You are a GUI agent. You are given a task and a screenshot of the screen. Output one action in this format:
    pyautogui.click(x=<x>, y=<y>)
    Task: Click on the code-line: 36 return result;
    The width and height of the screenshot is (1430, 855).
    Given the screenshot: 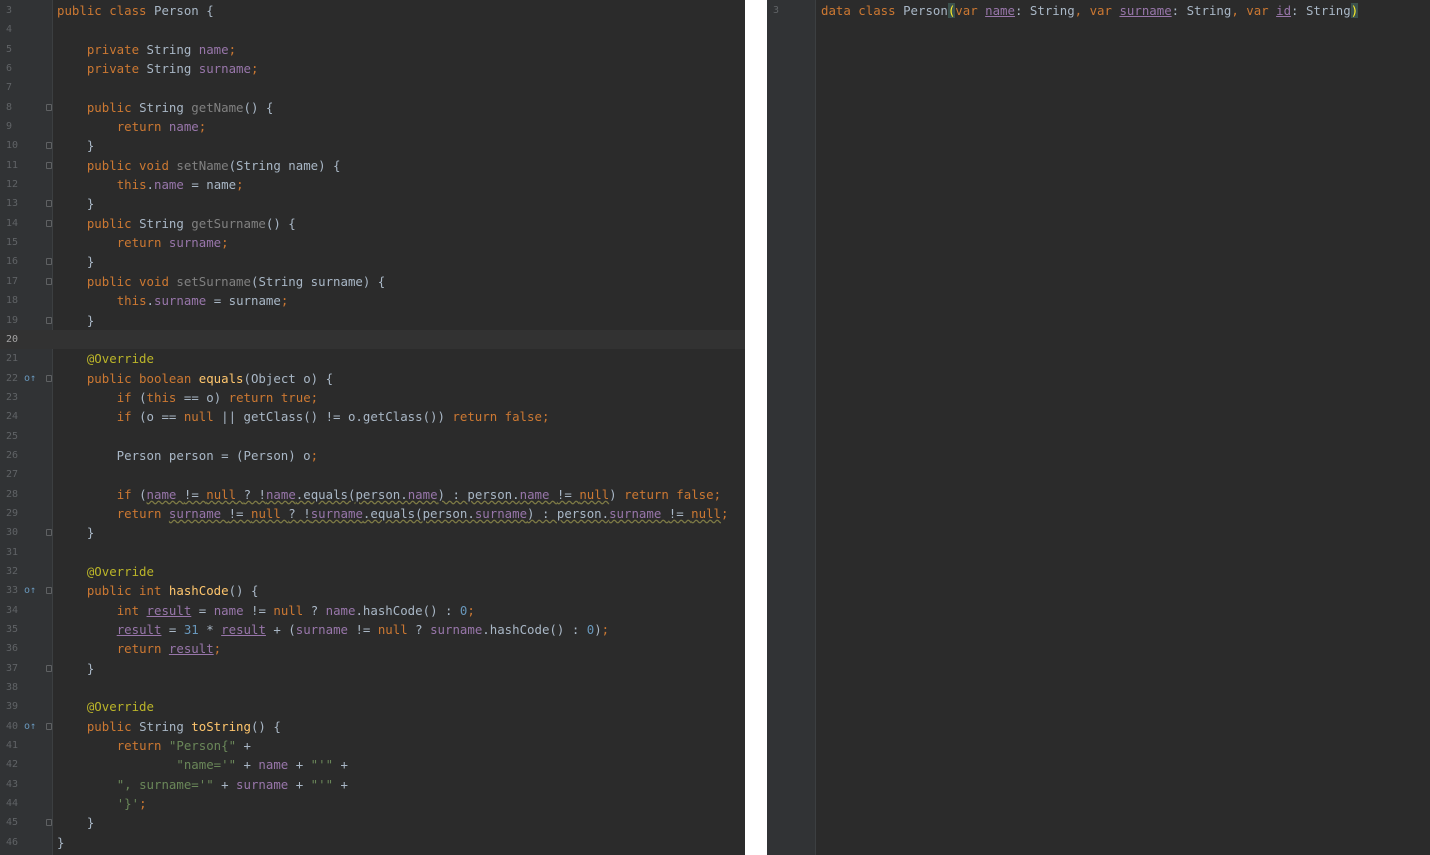 What is the action you would take?
    pyautogui.click(x=372, y=648)
    